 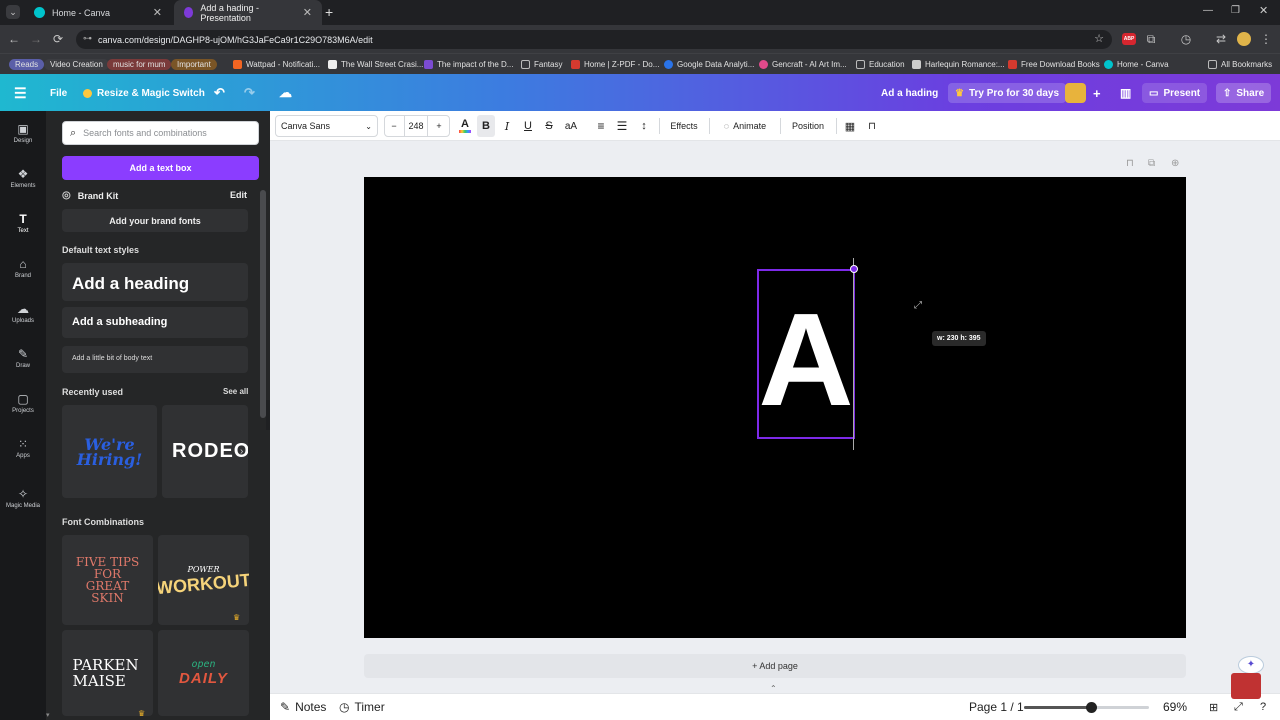 What do you see at coordinates (1263, 10) in the screenshot?
I see `close-window-icon: ✕` at bounding box center [1263, 10].